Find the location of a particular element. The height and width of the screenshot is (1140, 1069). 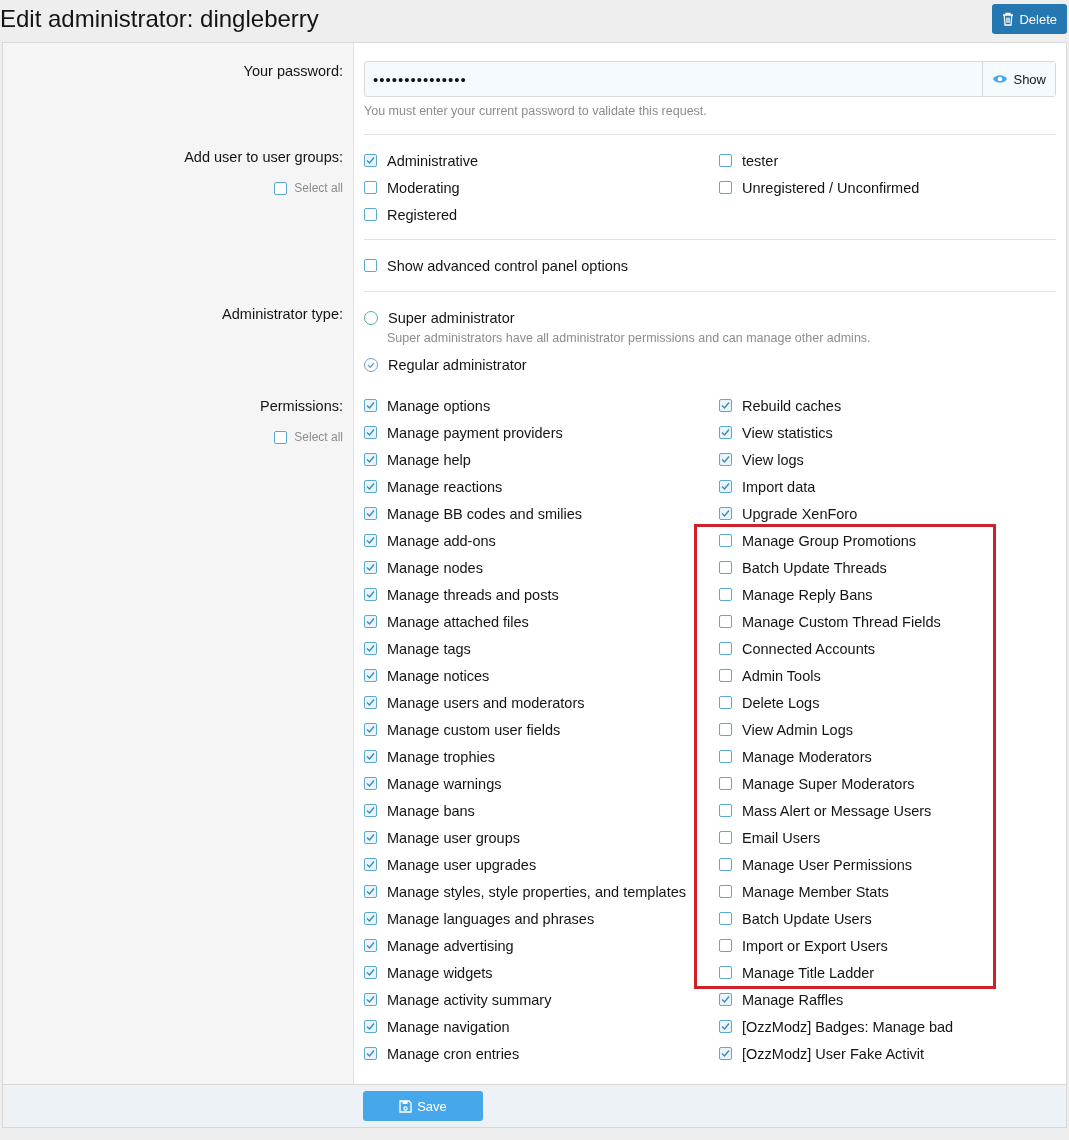

checkbox-option: Unregistered / Unconfirmed is located at coordinates (887, 187).